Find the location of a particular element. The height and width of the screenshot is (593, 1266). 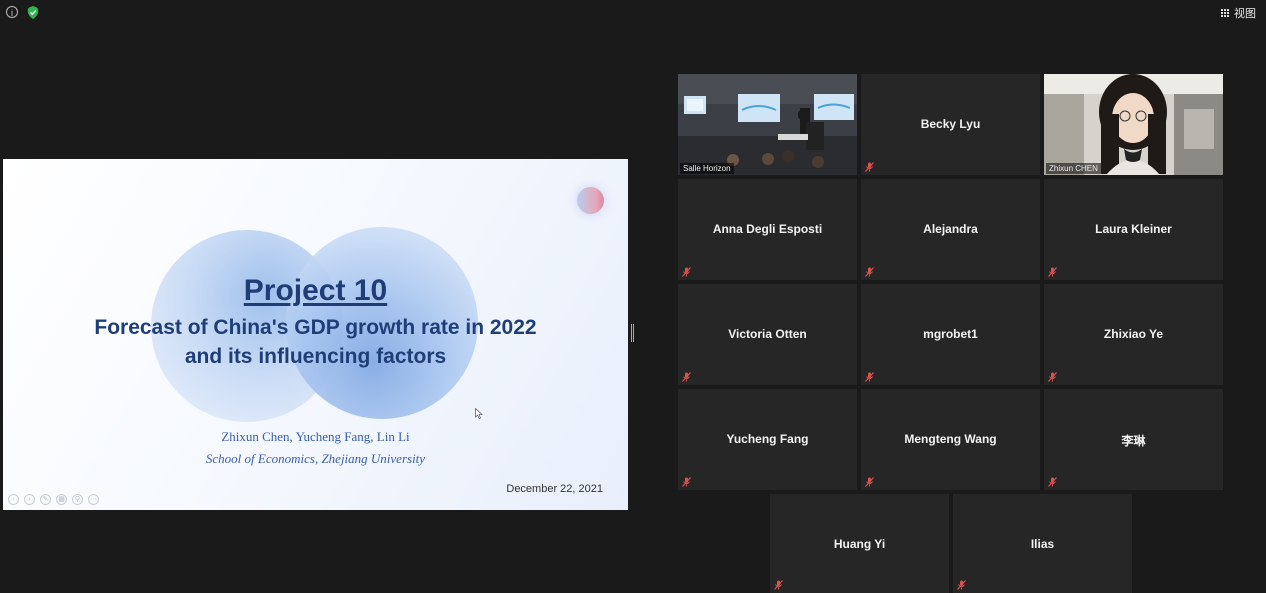

room-video-image is located at coordinates (767, 124).